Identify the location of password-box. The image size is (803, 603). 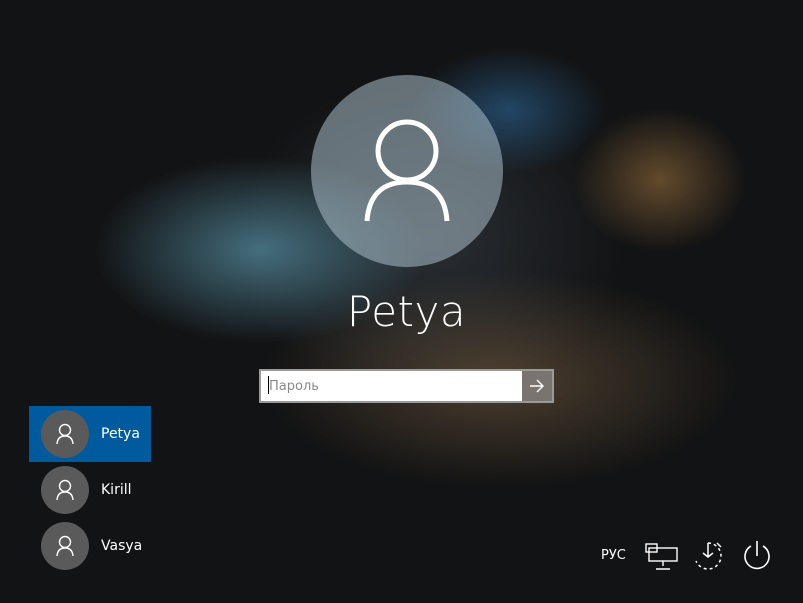
(406, 386).